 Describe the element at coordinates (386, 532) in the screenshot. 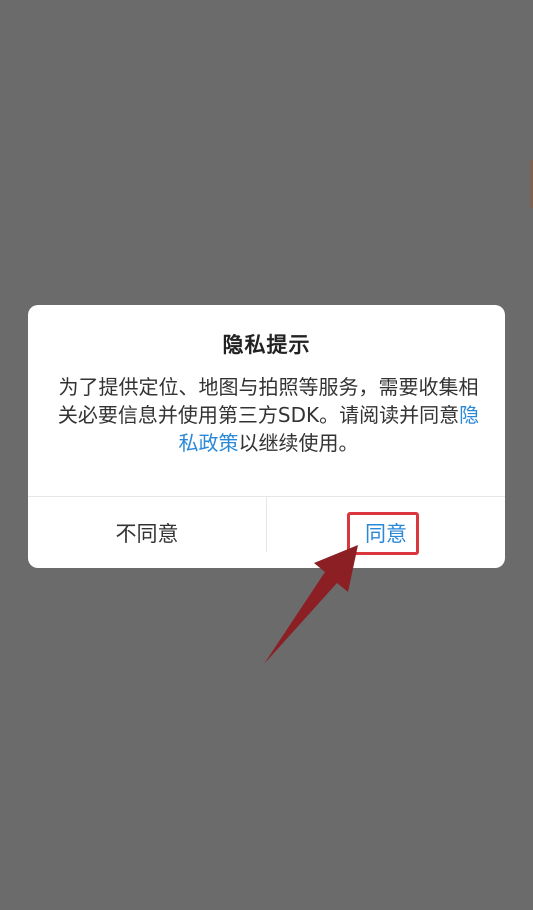

I see `agree-button: 同意` at that location.